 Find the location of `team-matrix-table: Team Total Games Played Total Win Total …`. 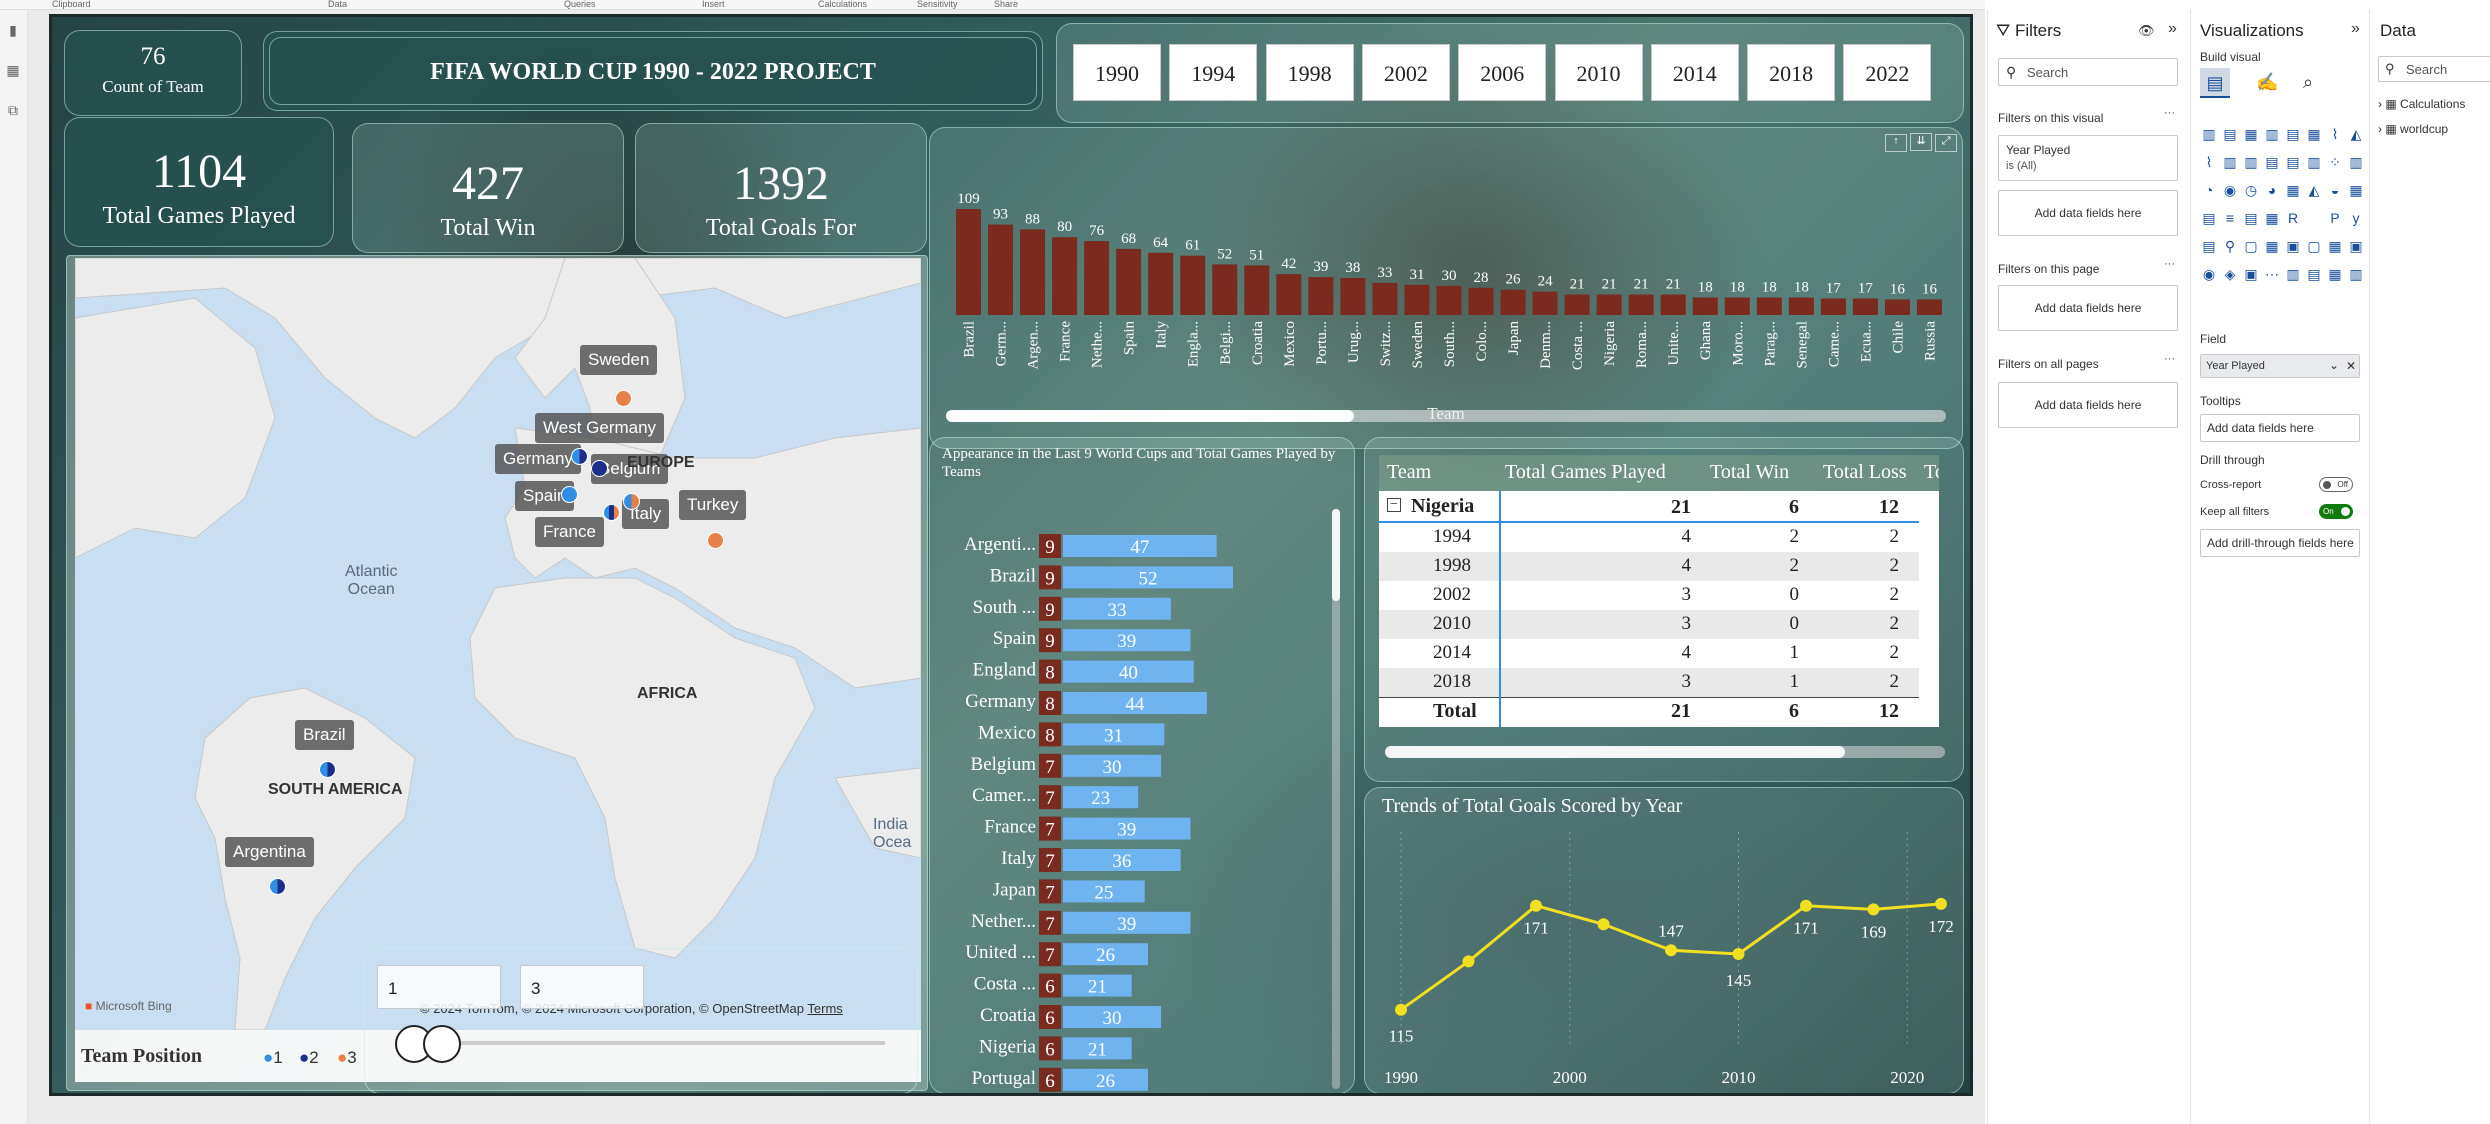

team-matrix-table: Team Total Games Played Total Win Total … is located at coordinates (1659, 591).